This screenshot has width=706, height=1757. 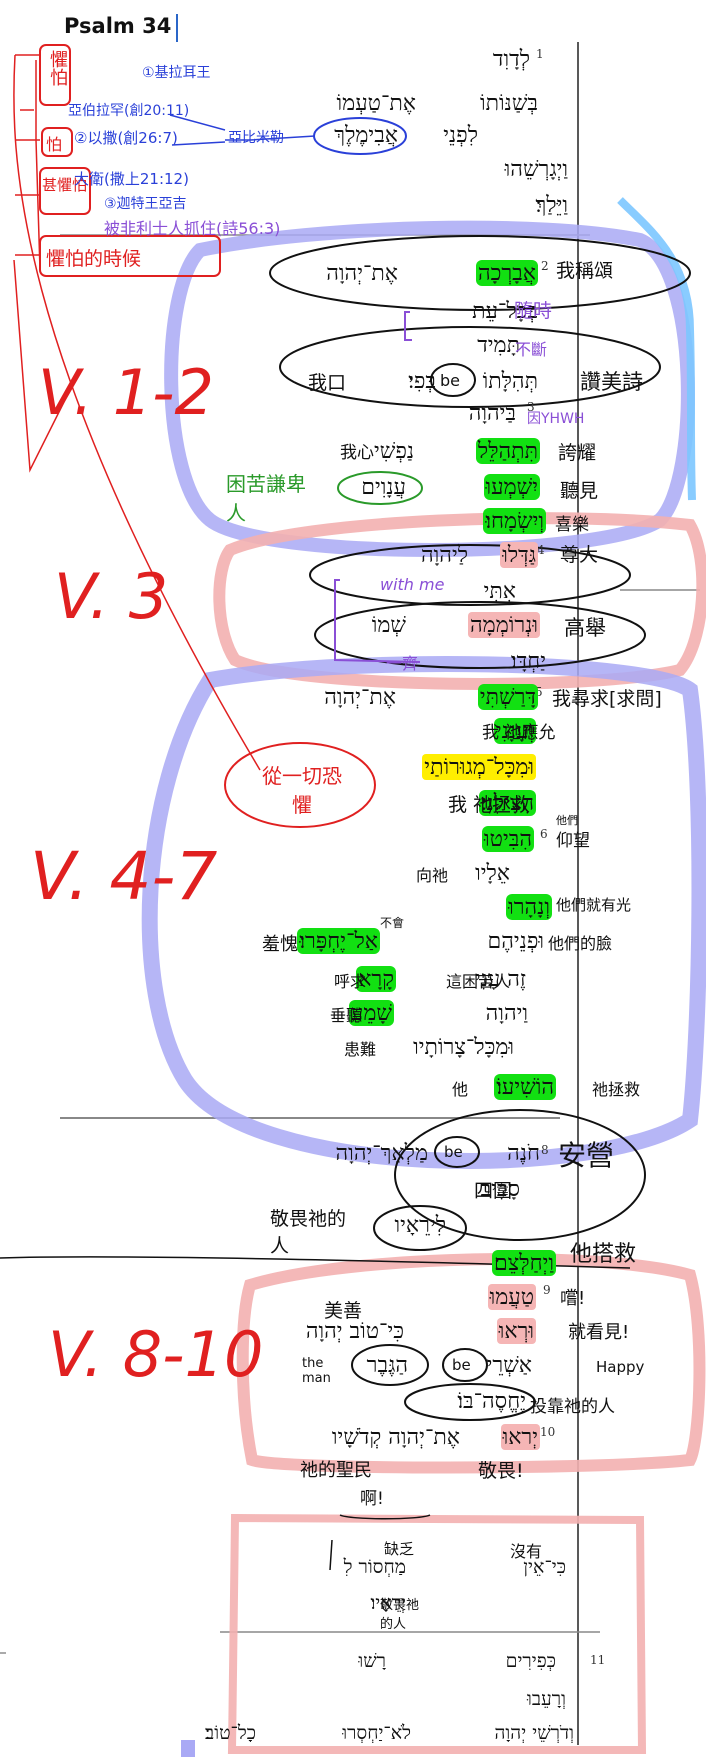 I want to click on hebrew-word: וּנְרוֹמְמָה, so click(x=504, y=625).